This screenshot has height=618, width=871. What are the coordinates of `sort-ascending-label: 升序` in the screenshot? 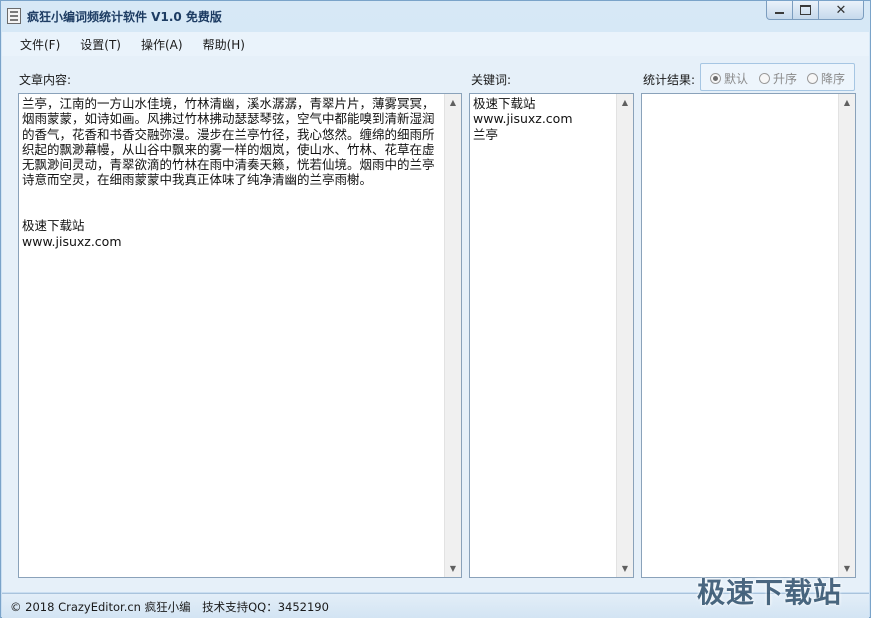 It's located at (785, 79).